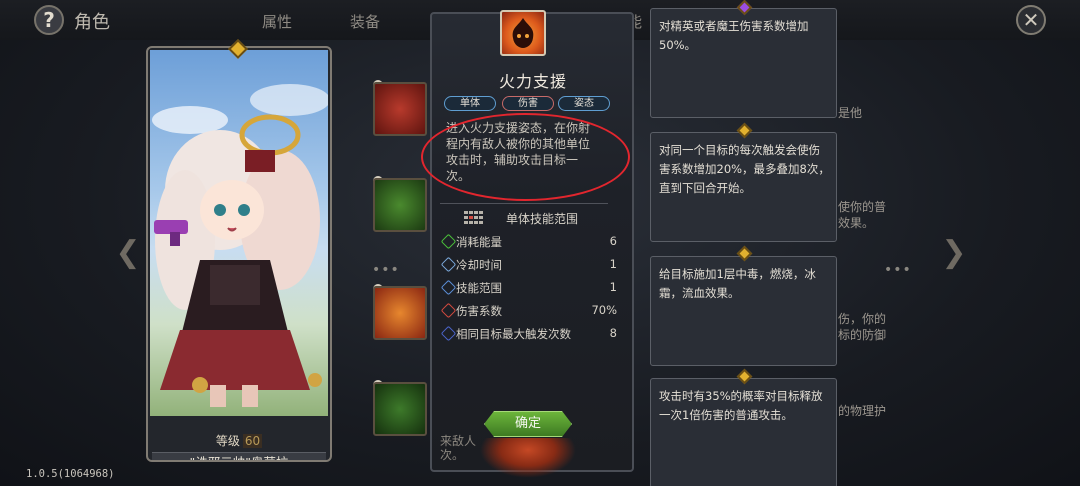 The height and width of the screenshot is (486, 1080). What do you see at coordinates (584, 103) in the screenshot?
I see `tag-stance: 姿态` at bounding box center [584, 103].